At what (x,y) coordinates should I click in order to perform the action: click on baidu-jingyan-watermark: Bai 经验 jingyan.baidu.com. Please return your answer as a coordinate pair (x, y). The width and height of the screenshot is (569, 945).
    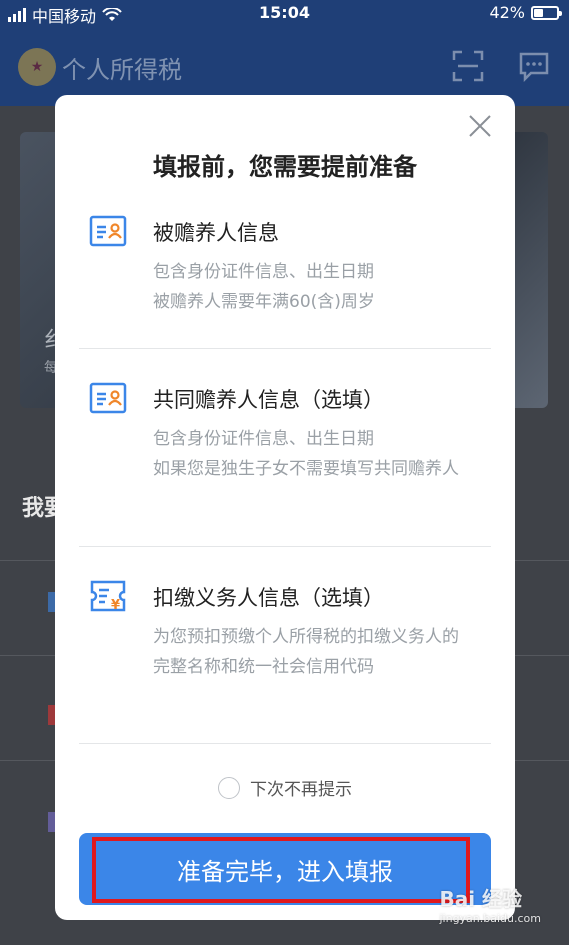
    Looking at the image, I should click on (490, 904).